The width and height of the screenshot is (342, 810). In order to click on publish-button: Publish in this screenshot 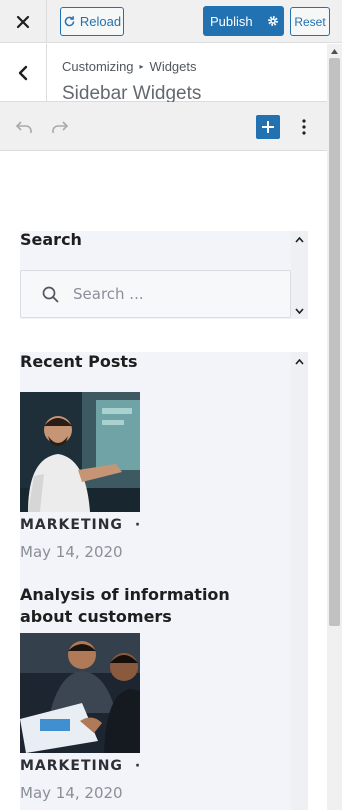, I will do `click(243, 21)`.